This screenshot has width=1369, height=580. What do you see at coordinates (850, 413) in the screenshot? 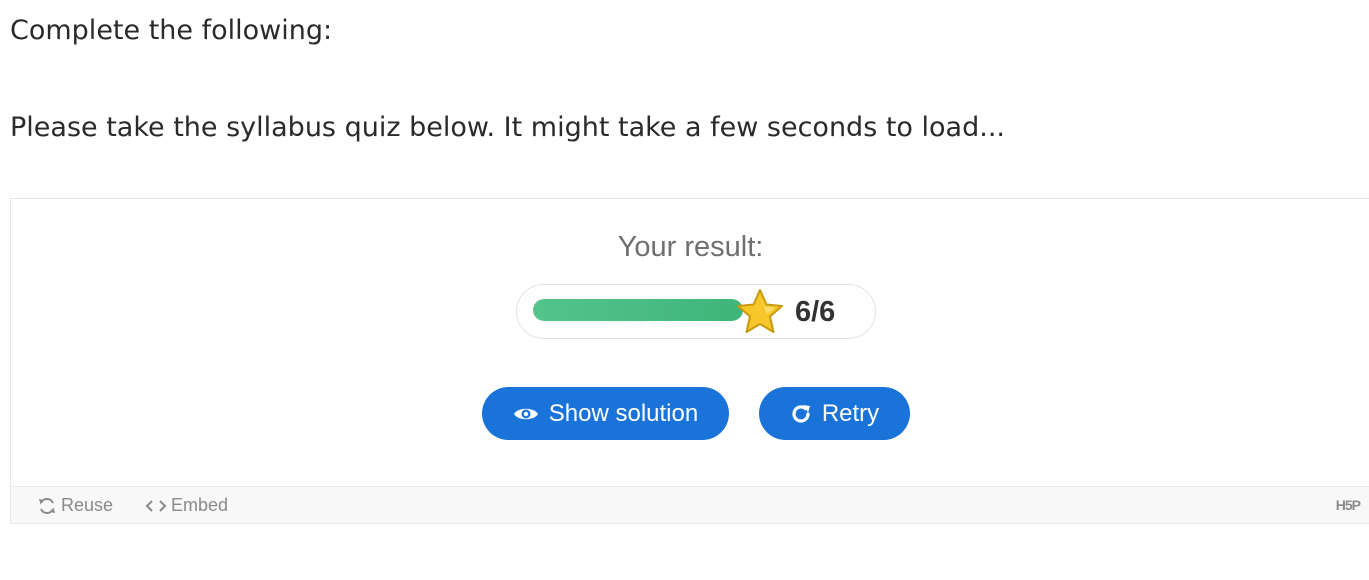
I see `retry-label: Retry` at bounding box center [850, 413].